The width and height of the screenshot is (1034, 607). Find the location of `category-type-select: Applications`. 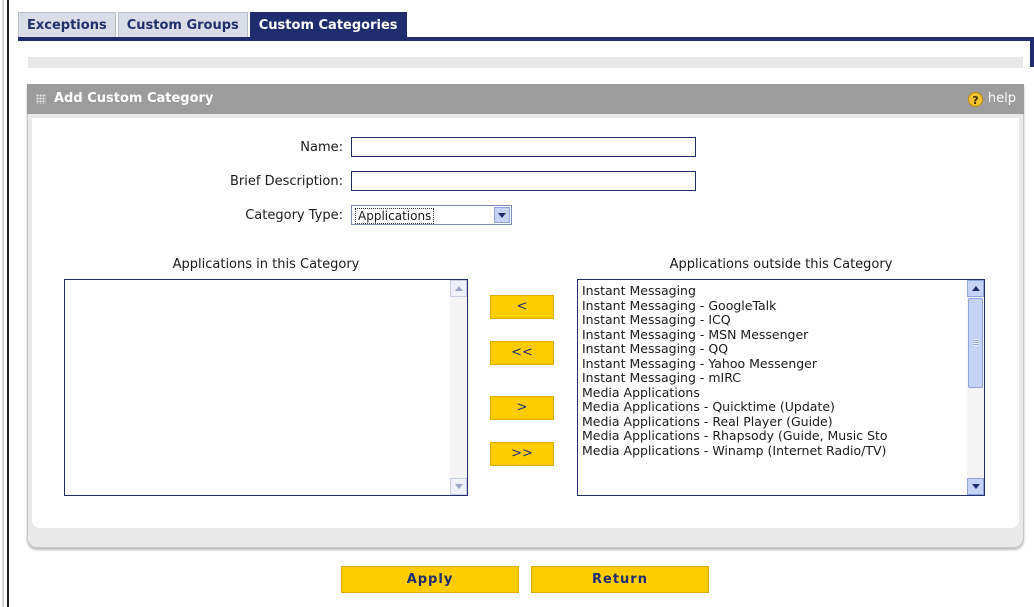

category-type-select: Applications is located at coordinates (431, 215).